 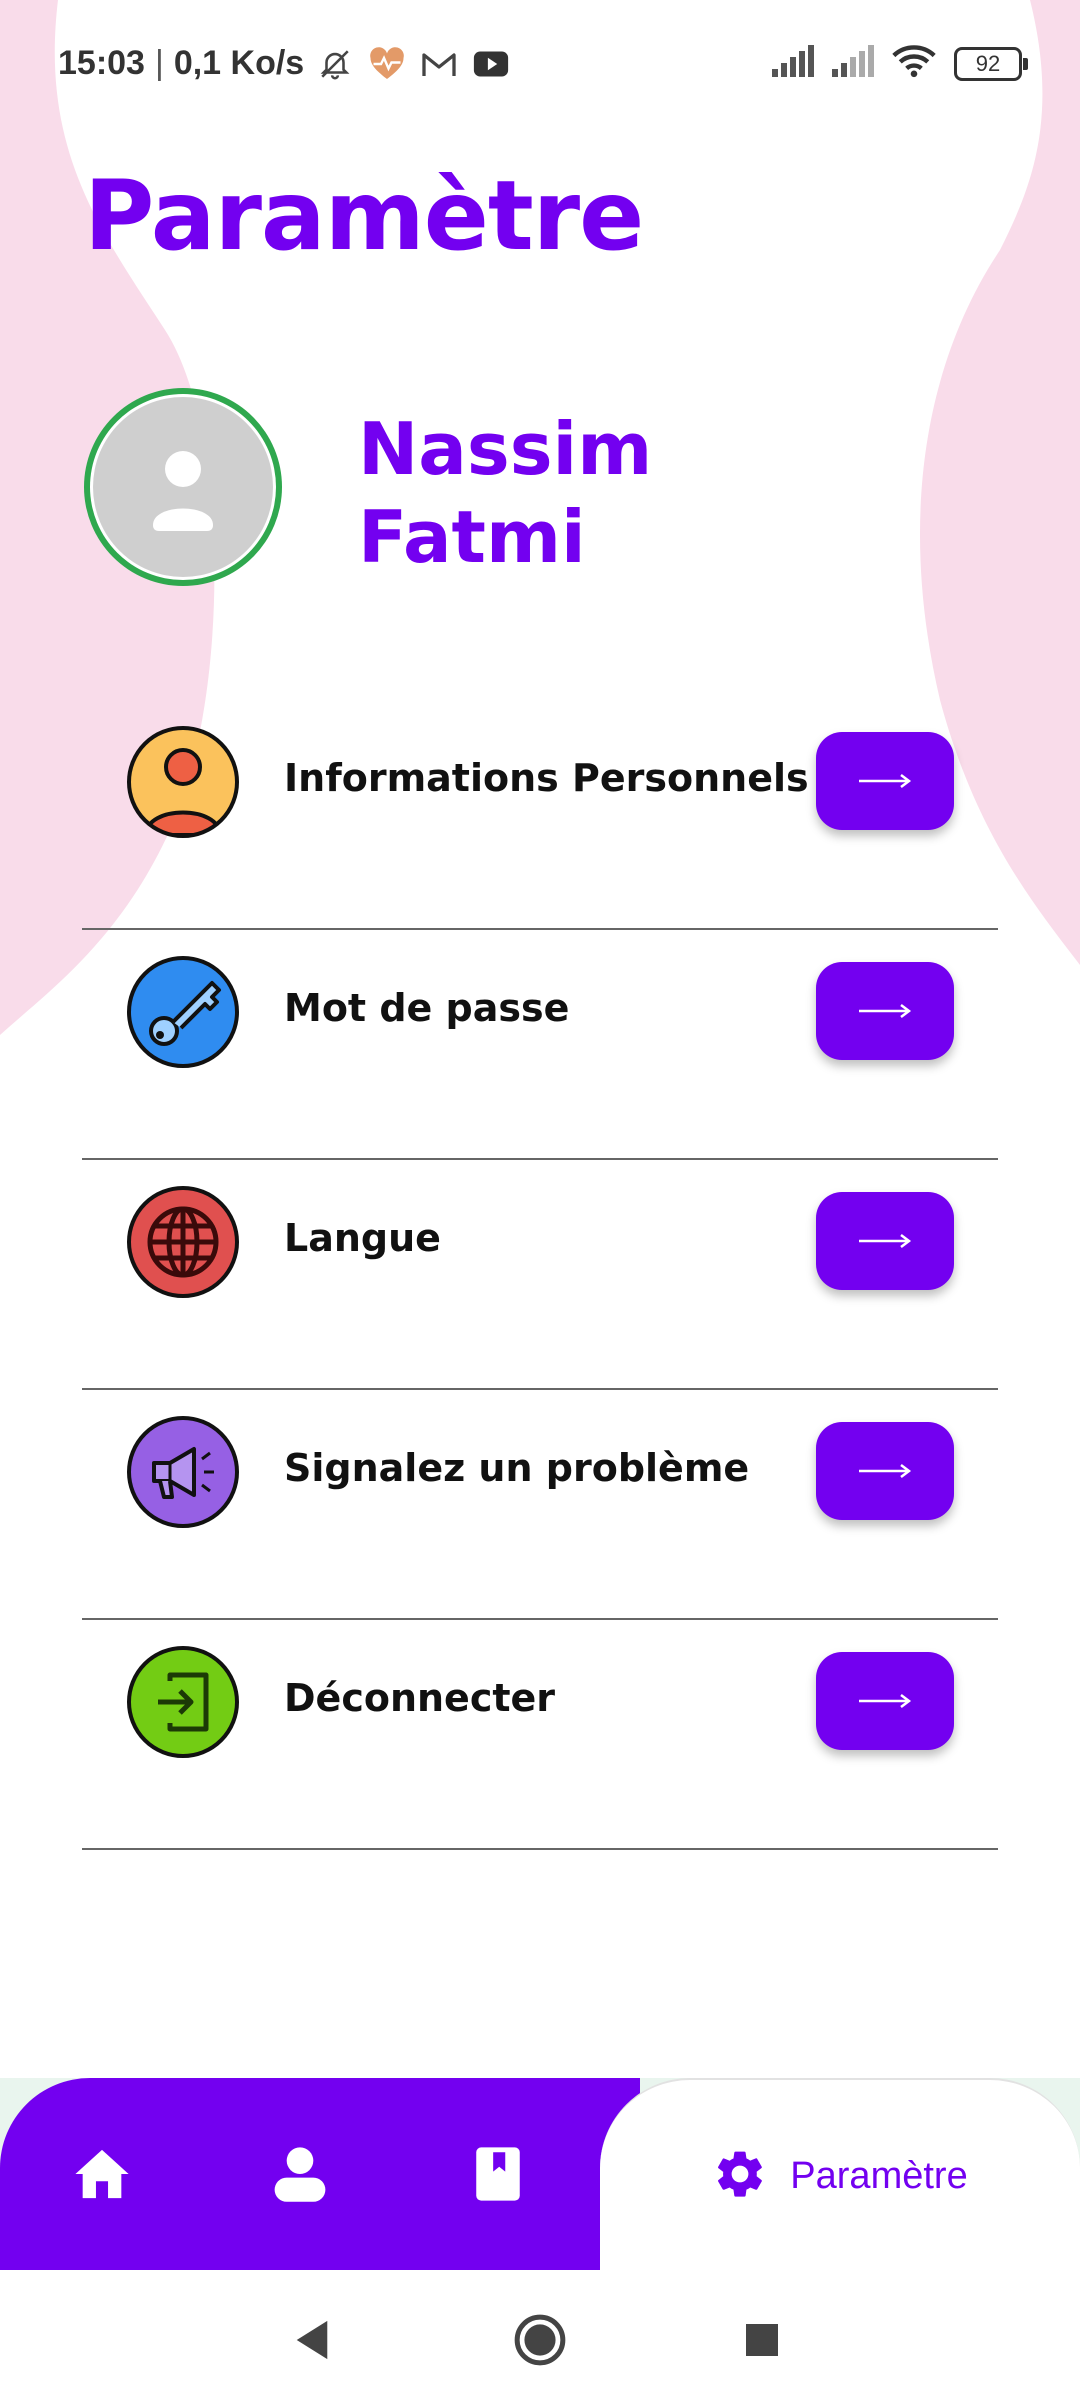 I want to click on avatar, so click(x=183, y=487).